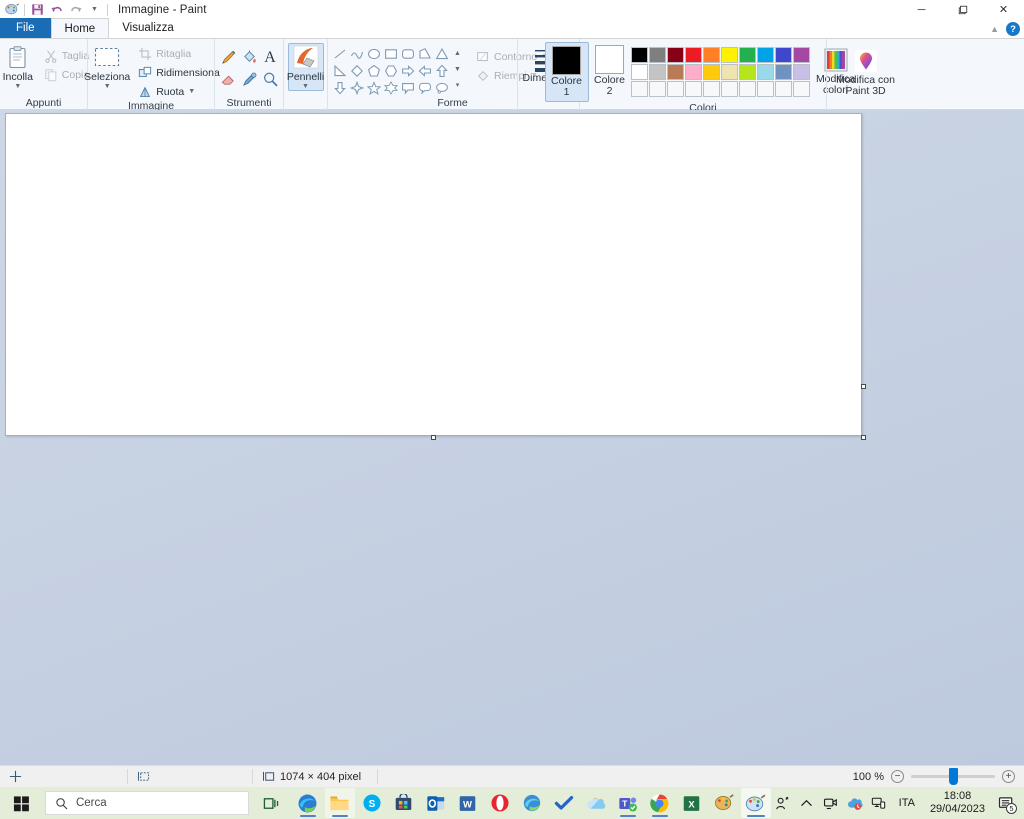 Image resolution: width=1024 pixels, height=819 pixels. Describe the element at coordinates (953, 776) in the screenshot. I see `zoom-slider-thumb` at that location.